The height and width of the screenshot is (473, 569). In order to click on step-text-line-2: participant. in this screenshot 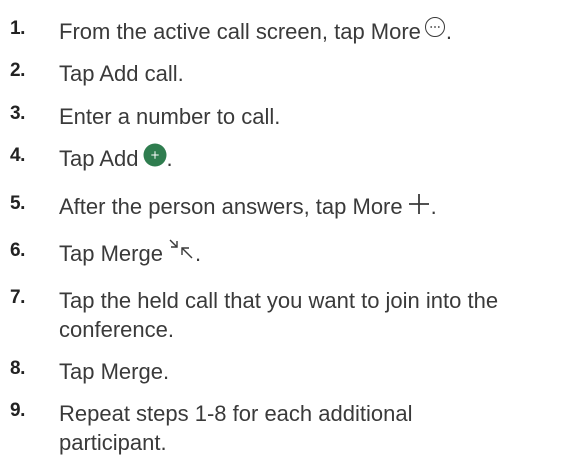, I will do `click(113, 442)`.